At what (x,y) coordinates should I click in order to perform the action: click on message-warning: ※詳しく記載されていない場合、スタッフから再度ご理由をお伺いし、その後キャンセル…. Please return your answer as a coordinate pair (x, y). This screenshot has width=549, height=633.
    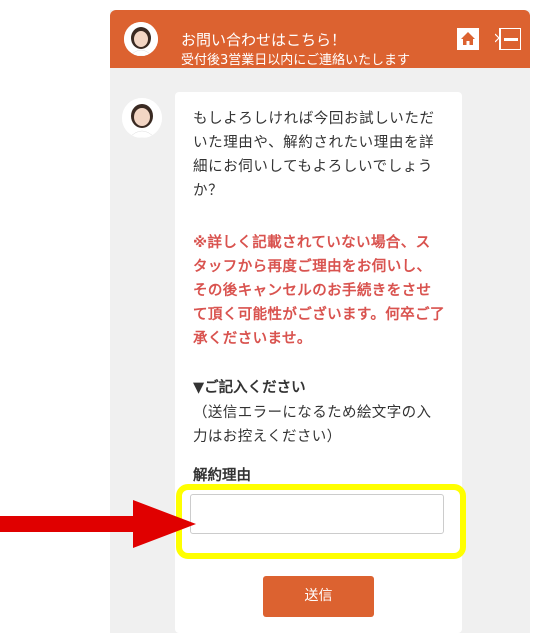
    Looking at the image, I should click on (319, 291).